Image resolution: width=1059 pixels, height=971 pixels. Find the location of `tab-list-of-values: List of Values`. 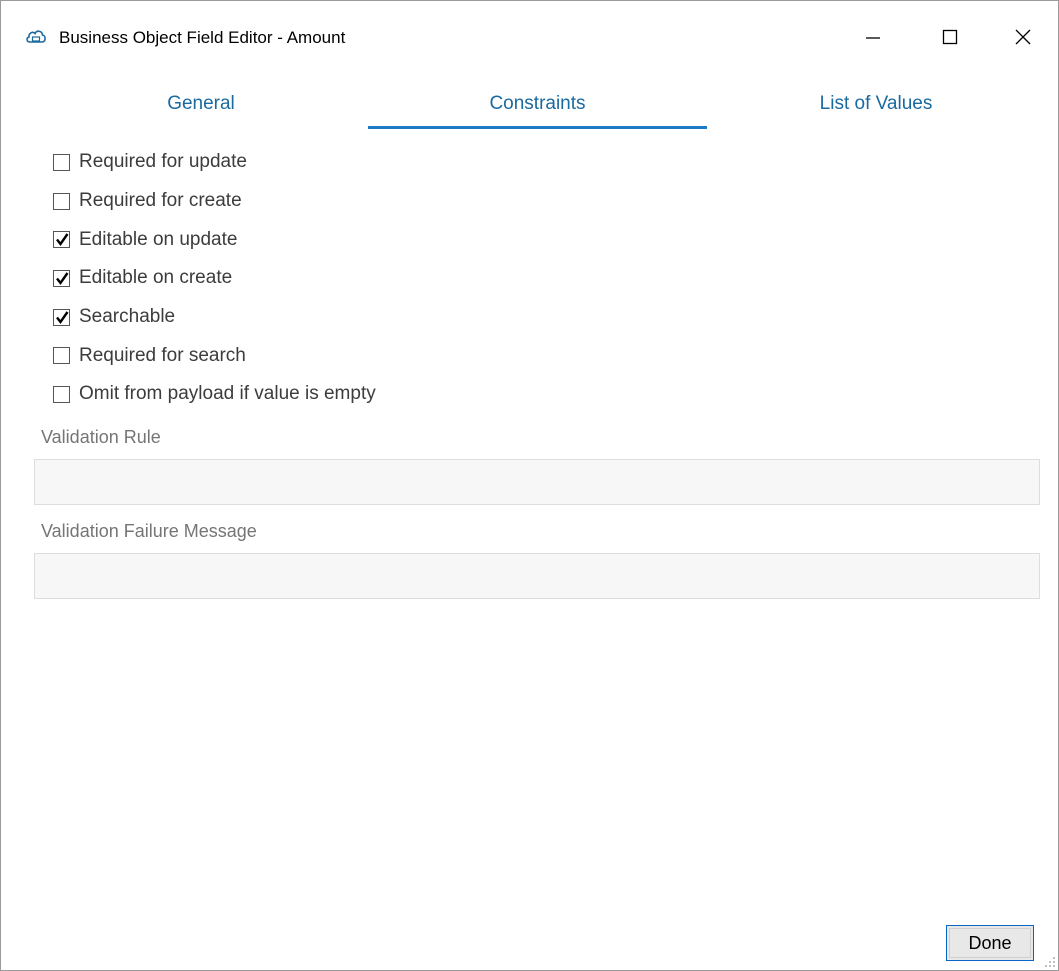

tab-list-of-values: List of Values is located at coordinates (876, 104).